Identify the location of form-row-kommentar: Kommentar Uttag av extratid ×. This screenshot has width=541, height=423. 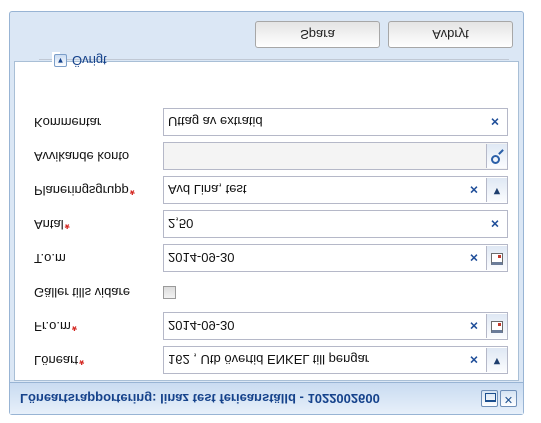
(267, 122).